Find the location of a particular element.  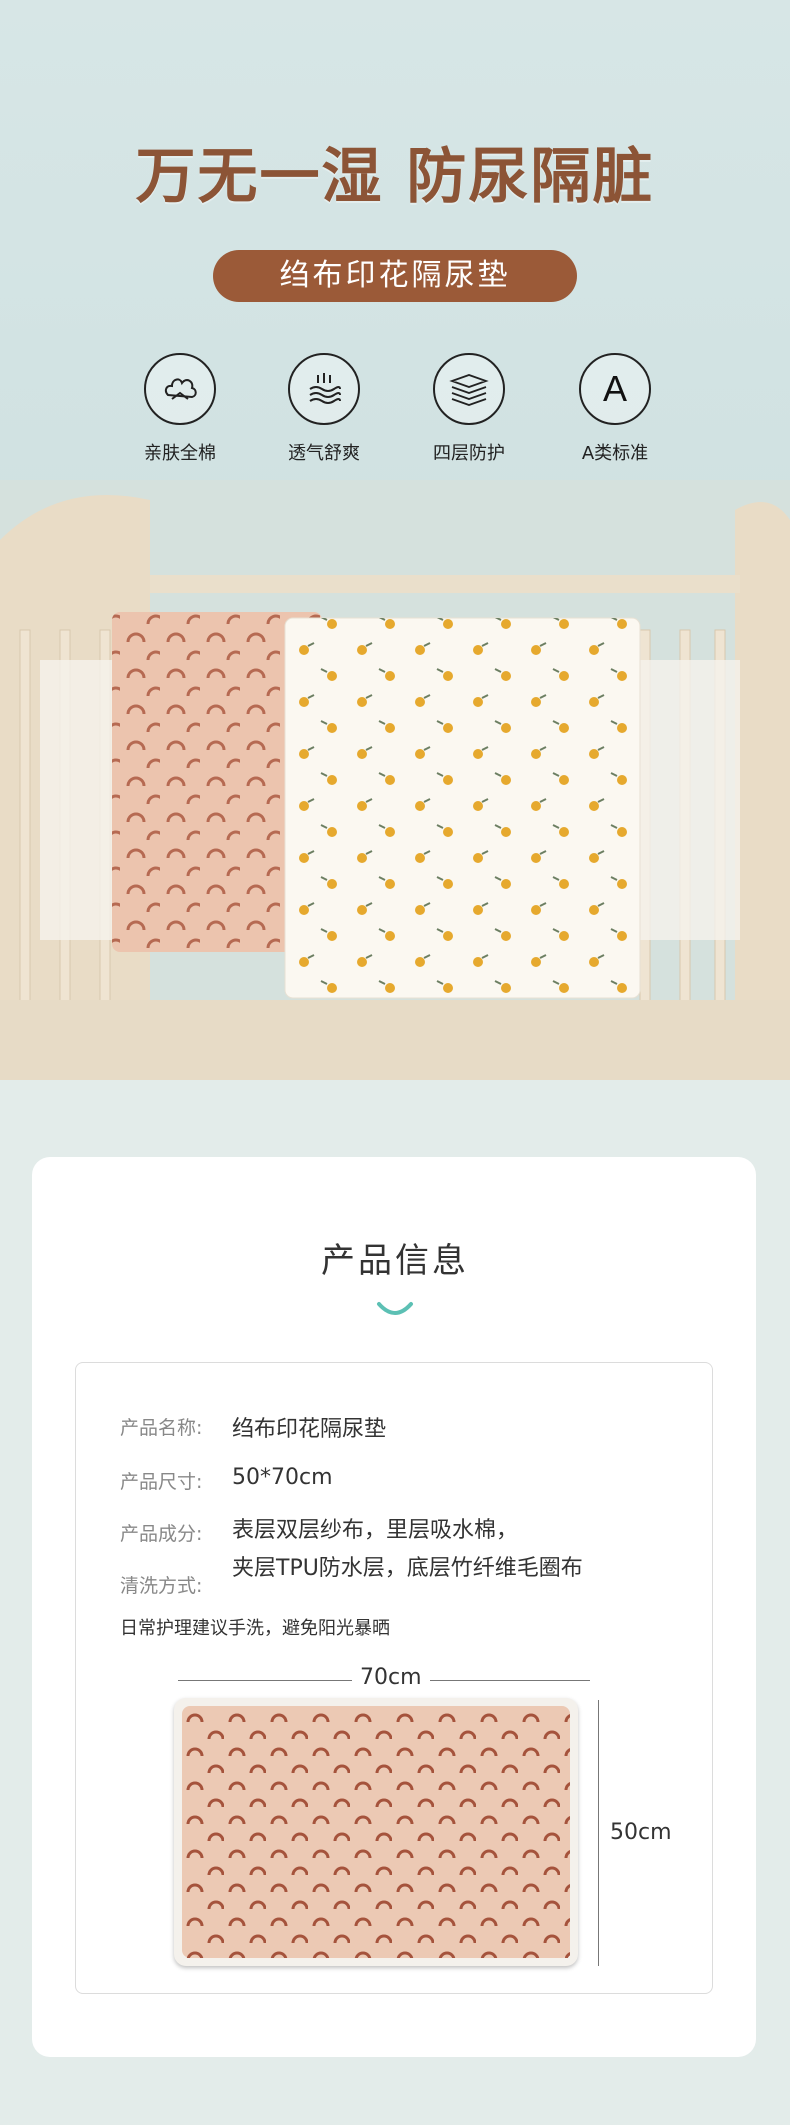

pad-pattern is located at coordinates (376, 1832).